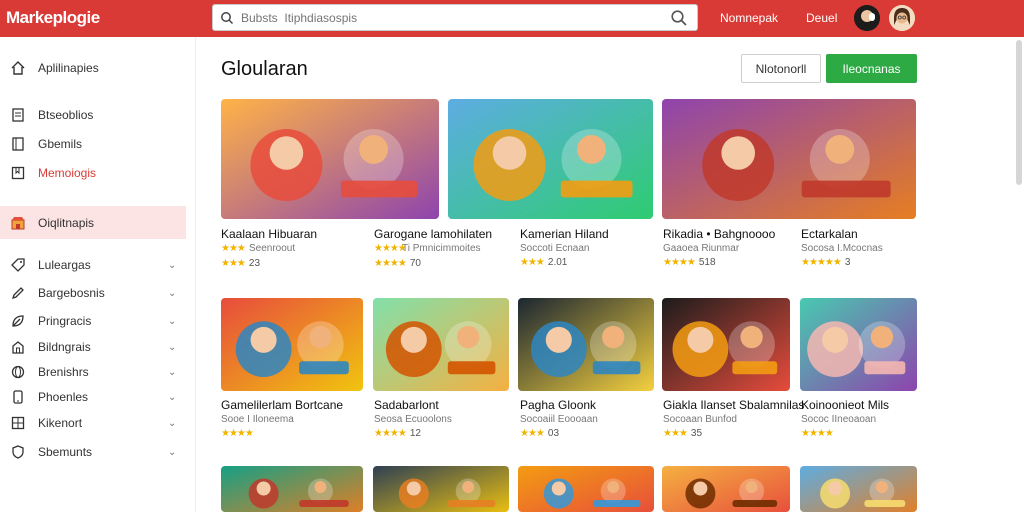  Describe the element at coordinates (719, 234) in the screenshot. I see `app-name: Rikadia • Bahgnoooo` at that location.